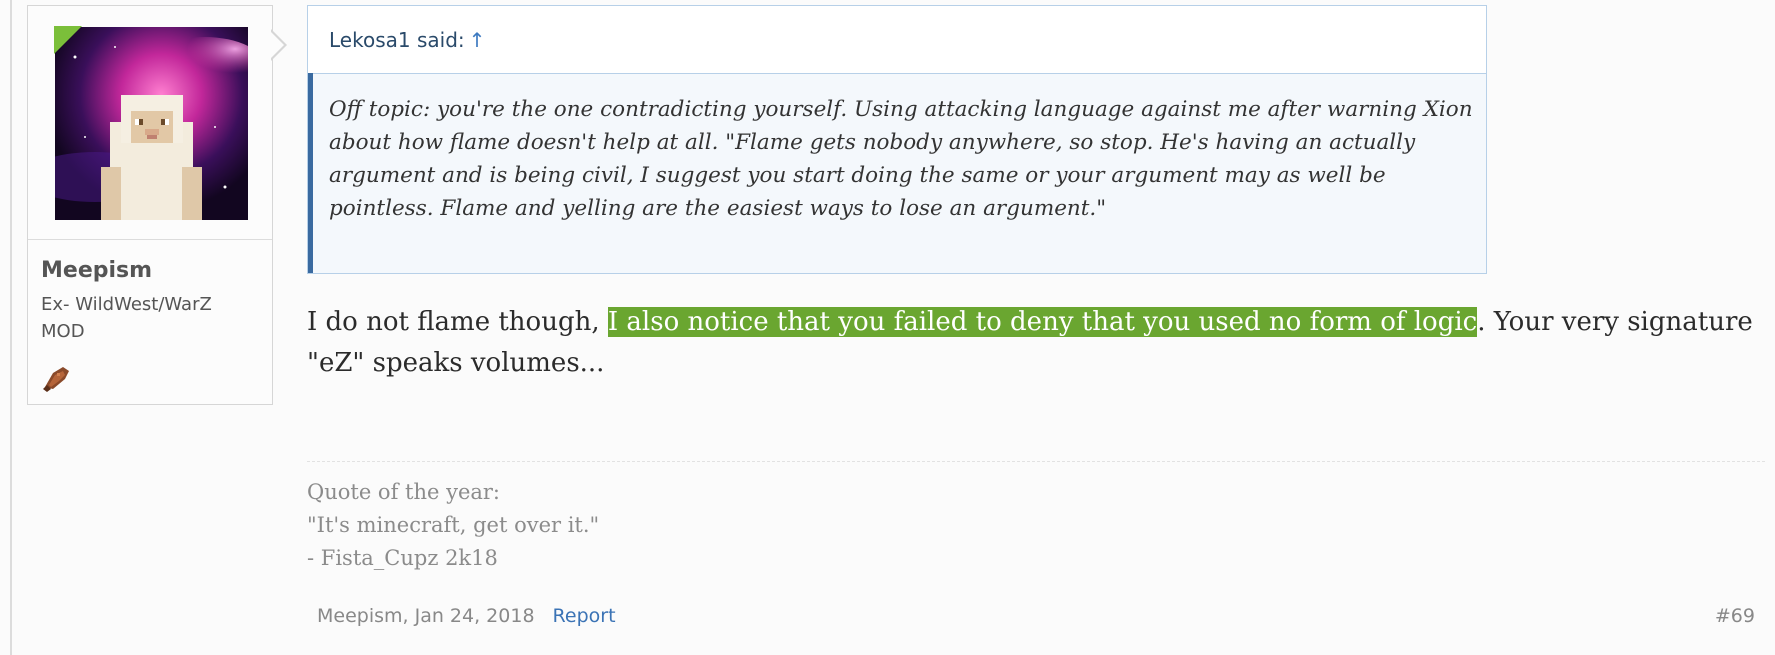 Image resolution: width=1775 pixels, height=655 pixels. I want to click on message-text-before: I do not flame though,, so click(457, 322).